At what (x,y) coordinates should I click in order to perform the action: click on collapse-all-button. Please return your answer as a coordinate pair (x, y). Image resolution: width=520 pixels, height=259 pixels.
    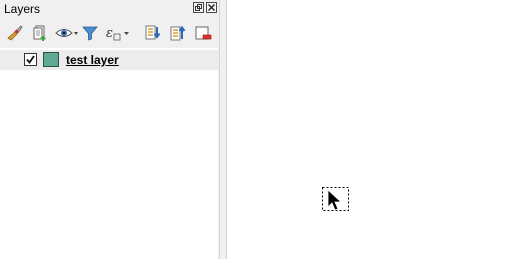
    Looking at the image, I should click on (178, 33).